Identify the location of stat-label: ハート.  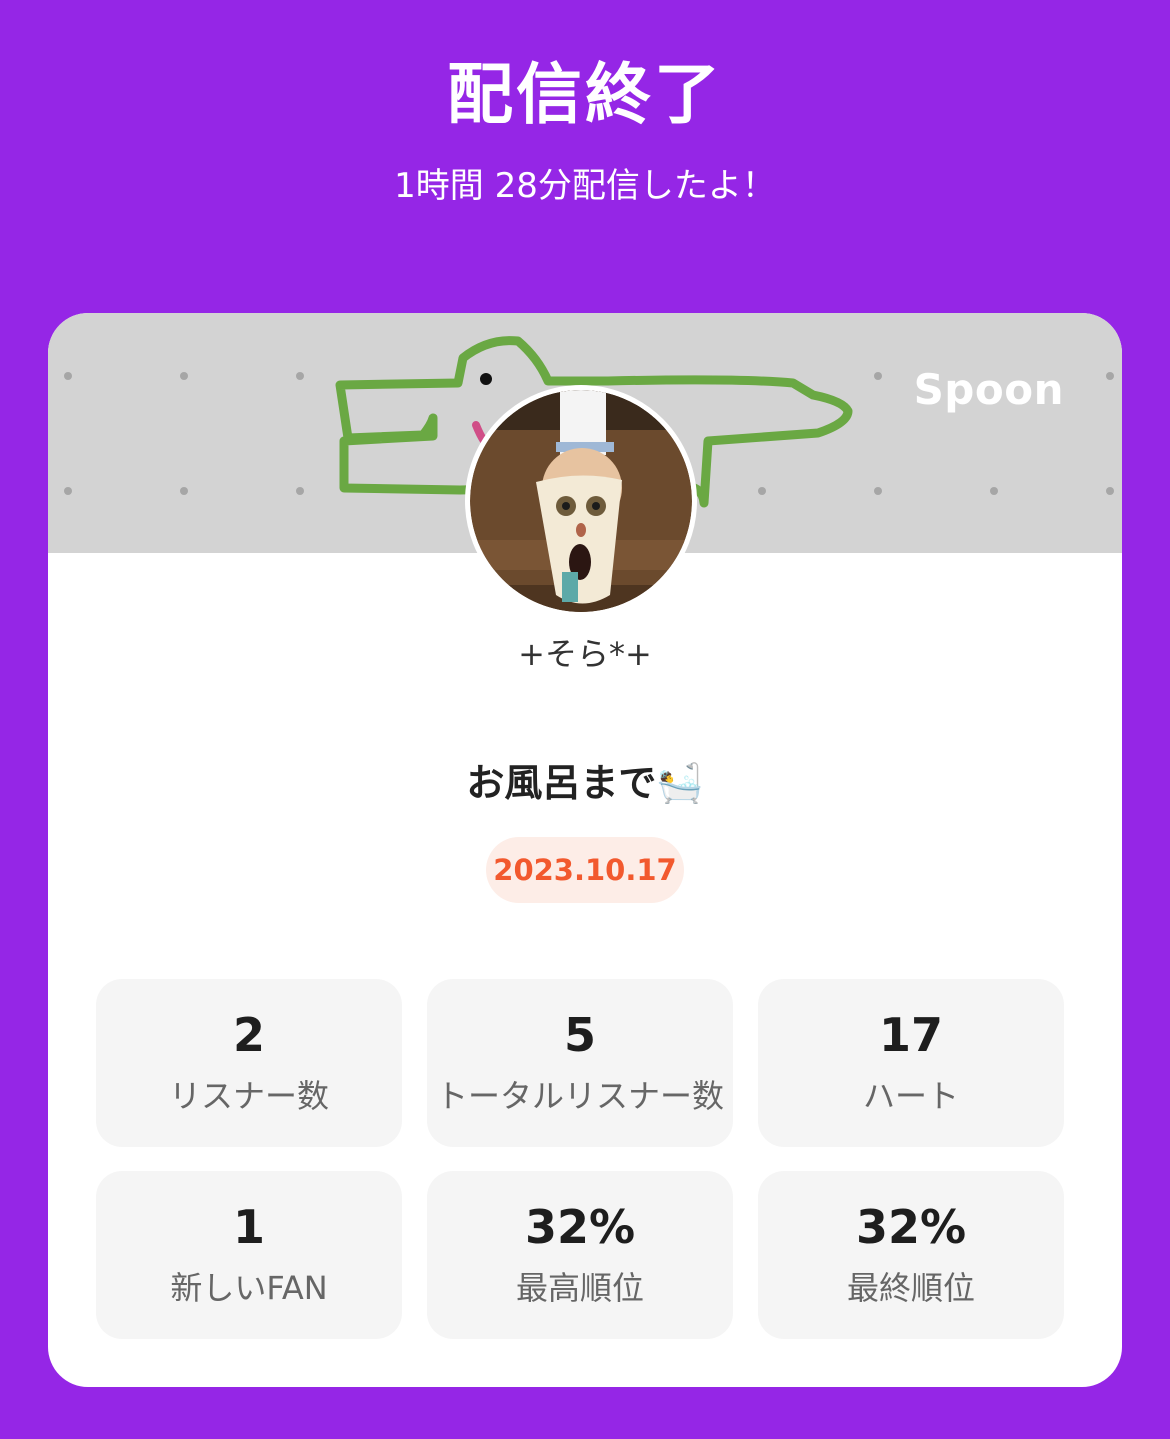
(910, 1096).